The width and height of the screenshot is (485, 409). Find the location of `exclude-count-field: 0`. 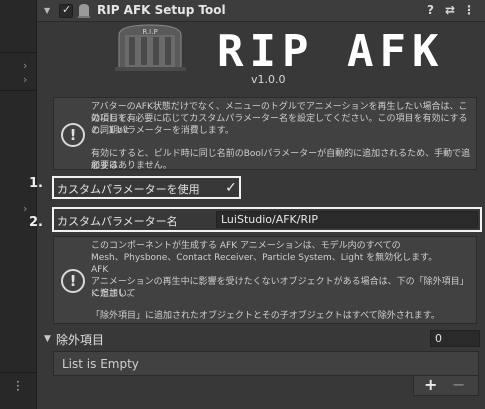

exclude-count-field: 0 is located at coordinates (455, 338).